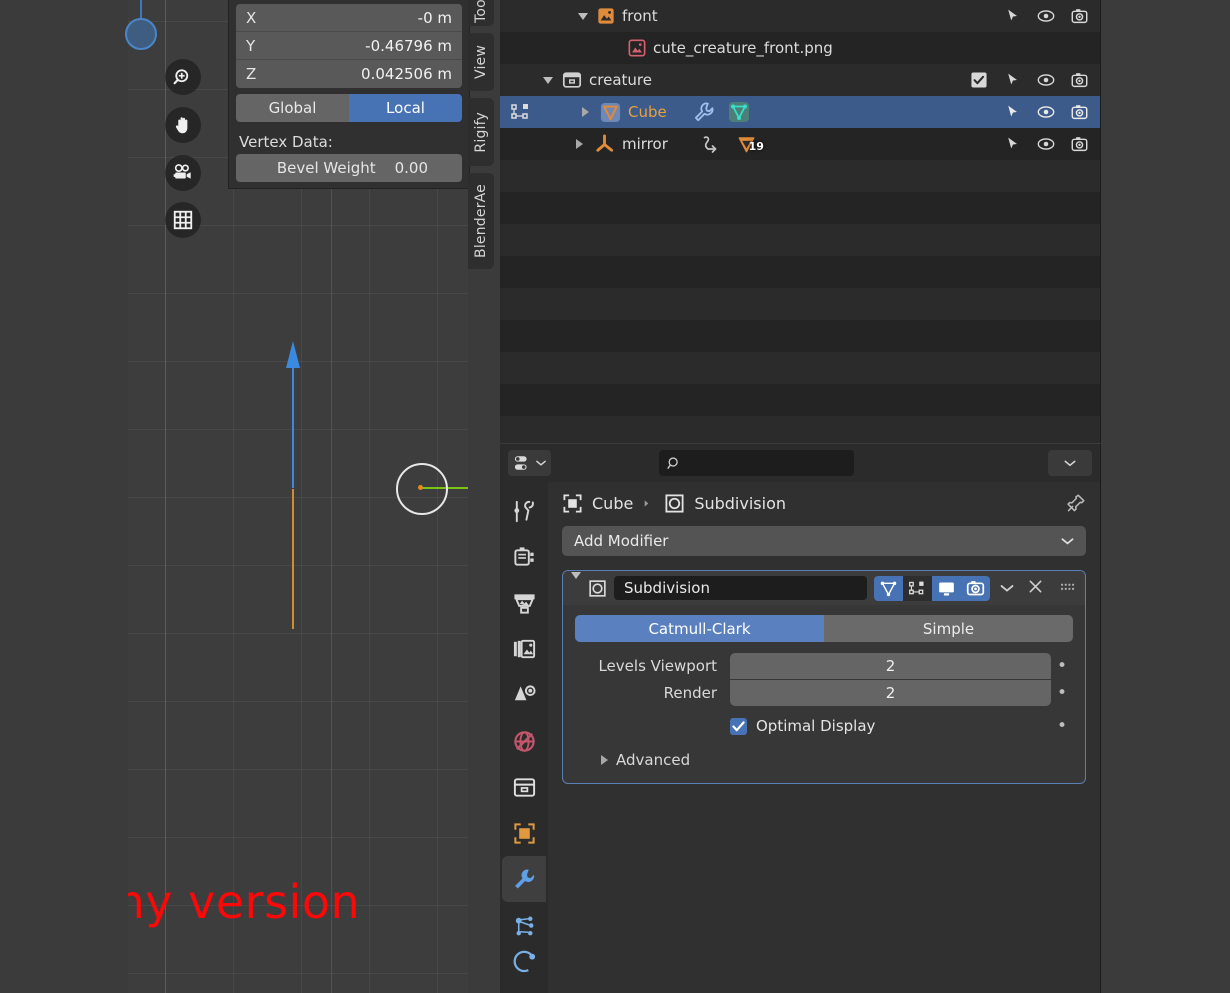 Image resolution: width=1230 pixels, height=993 pixels. I want to click on modifier-toggle-edit-mode, so click(917, 588).